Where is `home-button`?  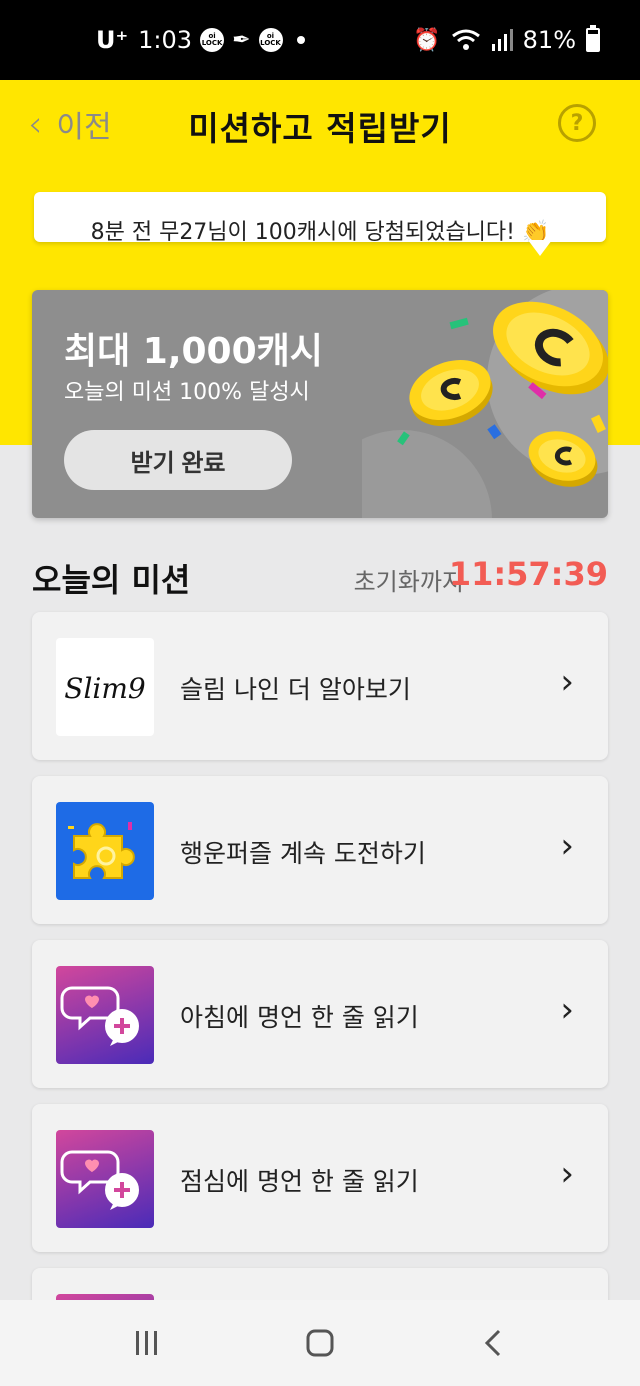
home-button is located at coordinates (320, 1343).